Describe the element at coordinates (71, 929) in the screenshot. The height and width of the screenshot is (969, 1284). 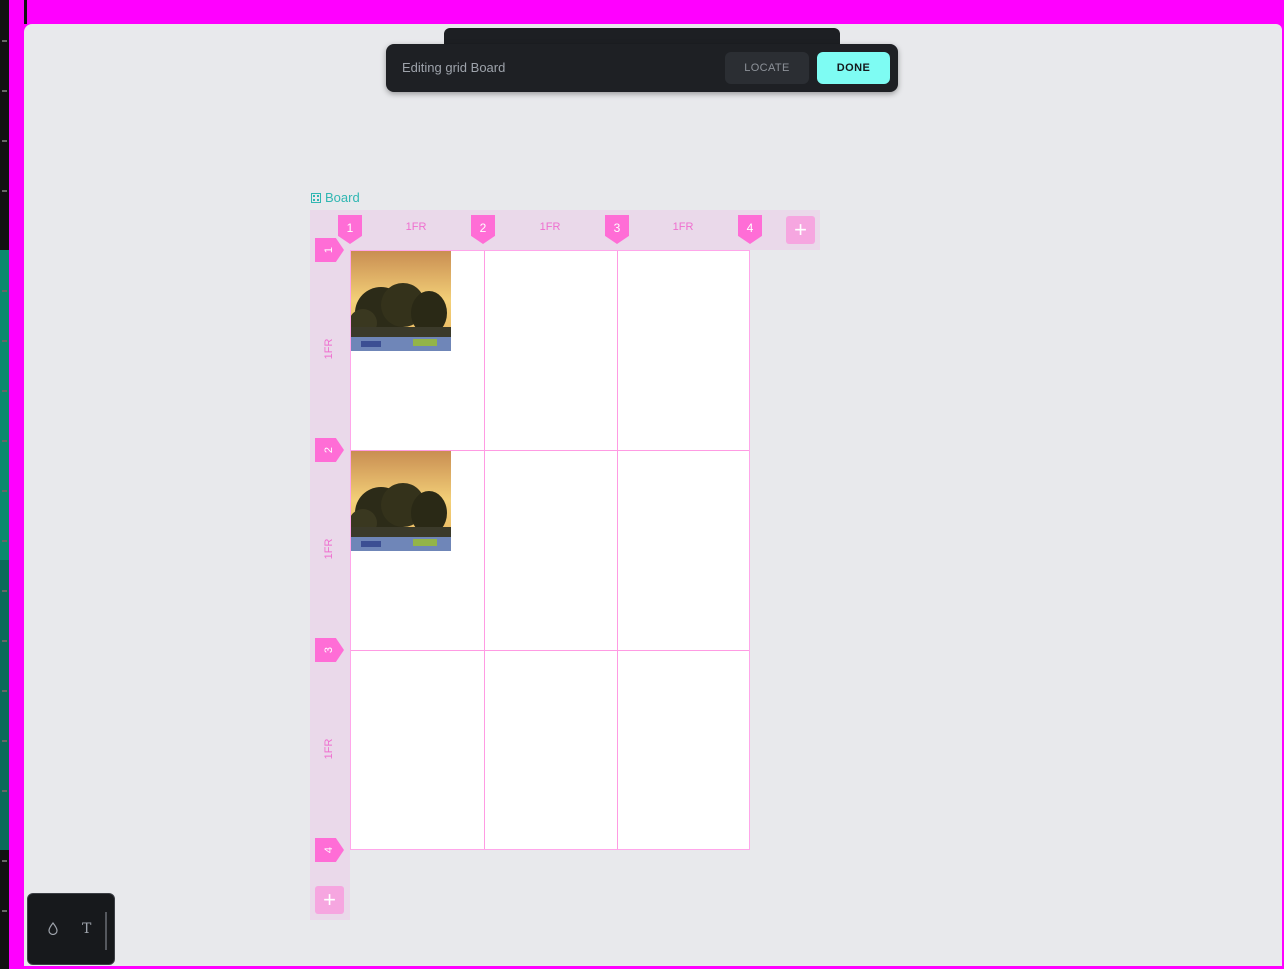
I see `tool-panel: T` at that location.